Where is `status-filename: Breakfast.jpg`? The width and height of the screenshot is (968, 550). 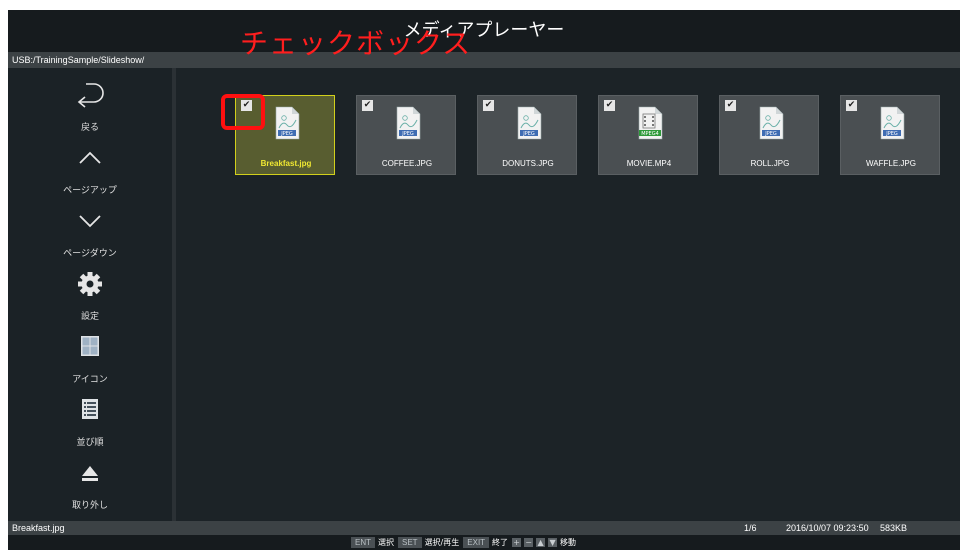
status-filename: Breakfast.jpg is located at coordinates (38, 528).